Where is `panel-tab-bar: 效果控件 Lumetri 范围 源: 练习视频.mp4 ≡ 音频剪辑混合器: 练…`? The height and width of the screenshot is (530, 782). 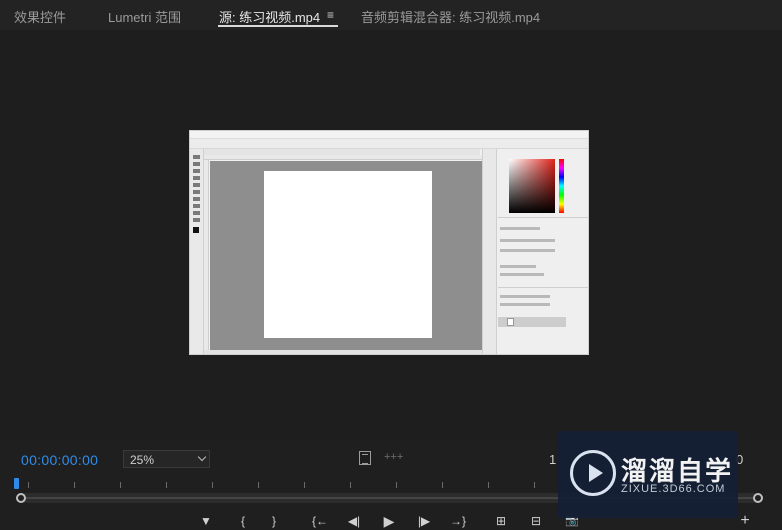
panel-tab-bar: 效果控件 Lumetri 范围 源: 练习视频.mp4 ≡ 音频剪辑混合器: 练… is located at coordinates (391, 15).